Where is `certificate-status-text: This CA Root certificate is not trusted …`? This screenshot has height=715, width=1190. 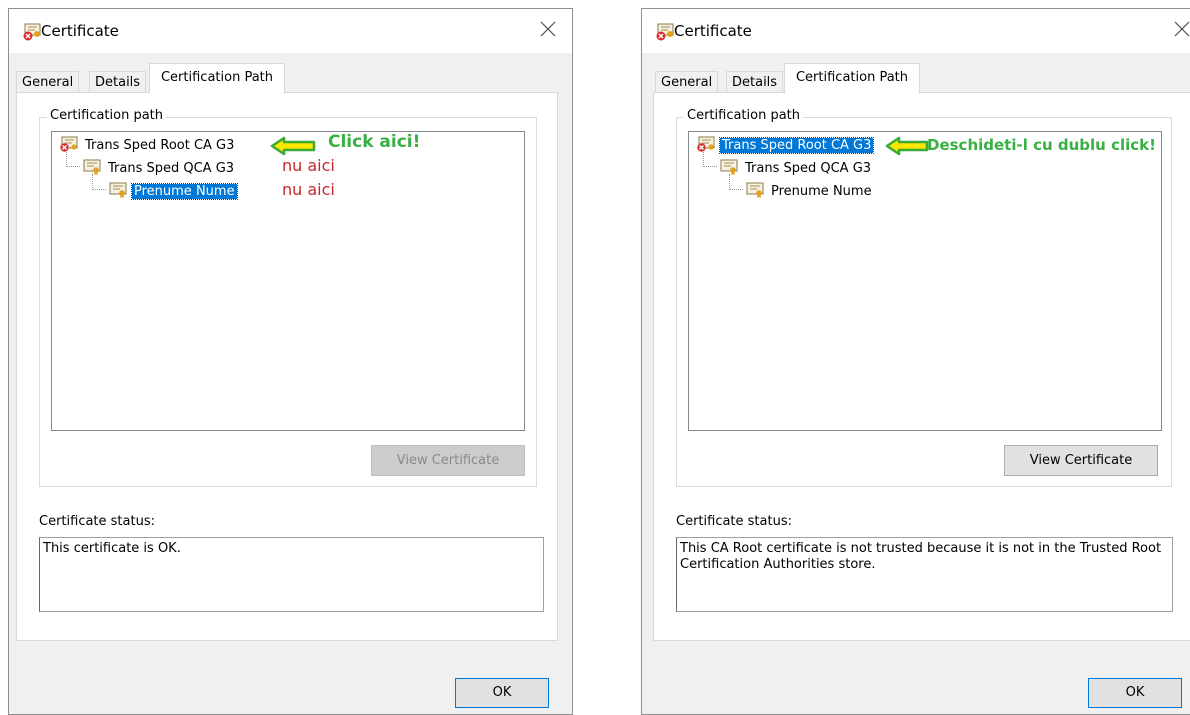
certificate-status-text: This CA Root certificate is not trusted … is located at coordinates (924, 574).